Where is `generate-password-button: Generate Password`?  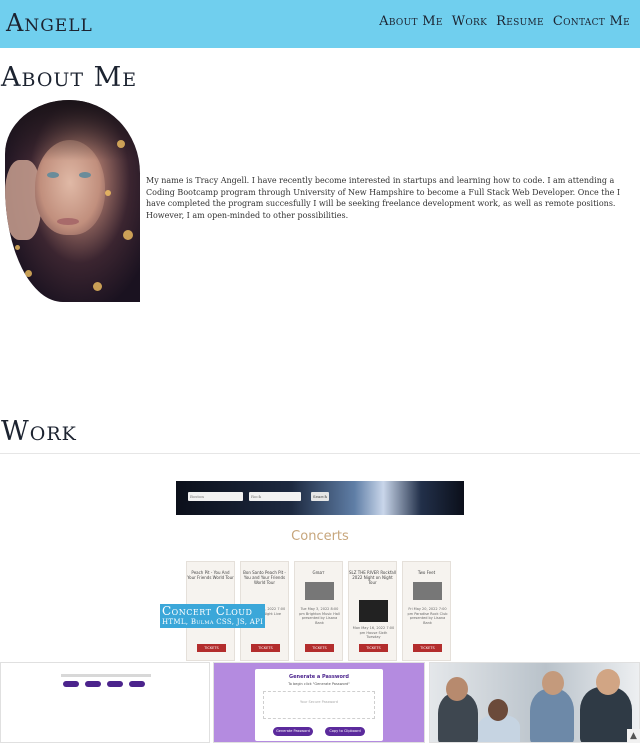
generate-password-button: Generate Password is located at coordinates (293, 731).